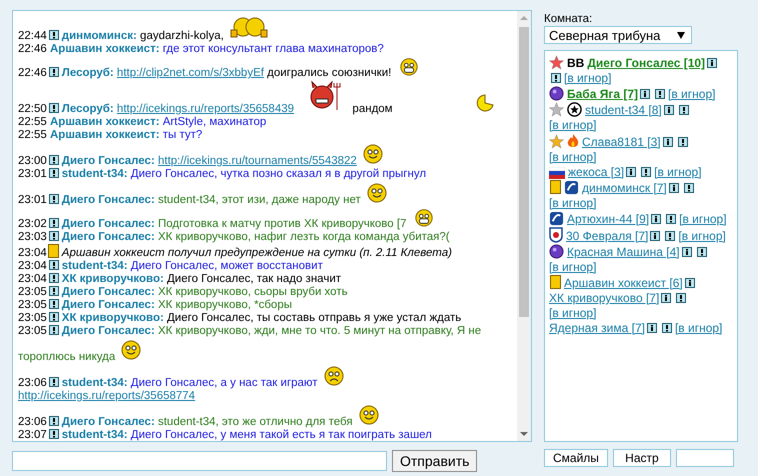 The width and height of the screenshot is (758, 476). Describe the element at coordinates (618, 35) in the screenshot. I see `room-select: Северная трибуна` at that location.